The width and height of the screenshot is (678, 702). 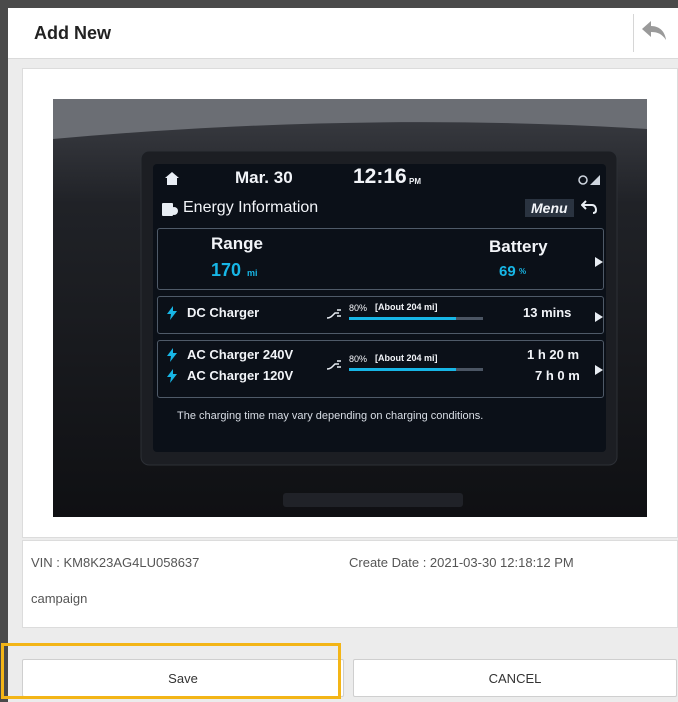 I want to click on ac-plug-icon, so click(x=334, y=366).